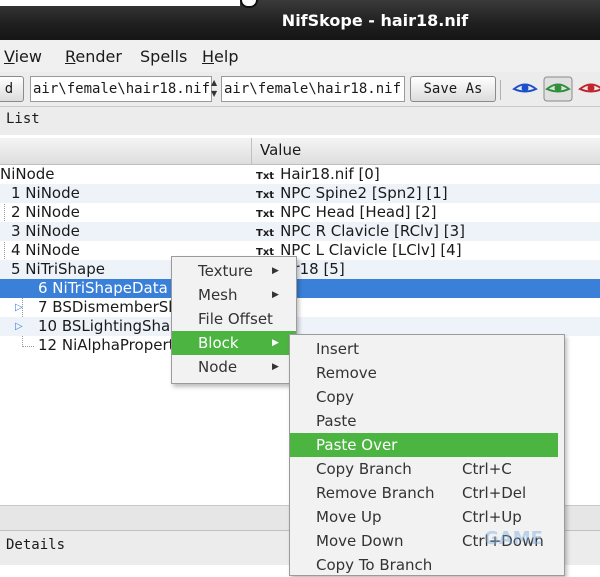 This screenshot has width=600, height=577. What do you see at coordinates (589, 89) in the screenshot?
I see `view-eye-red-icon` at bounding box center [589, 89].